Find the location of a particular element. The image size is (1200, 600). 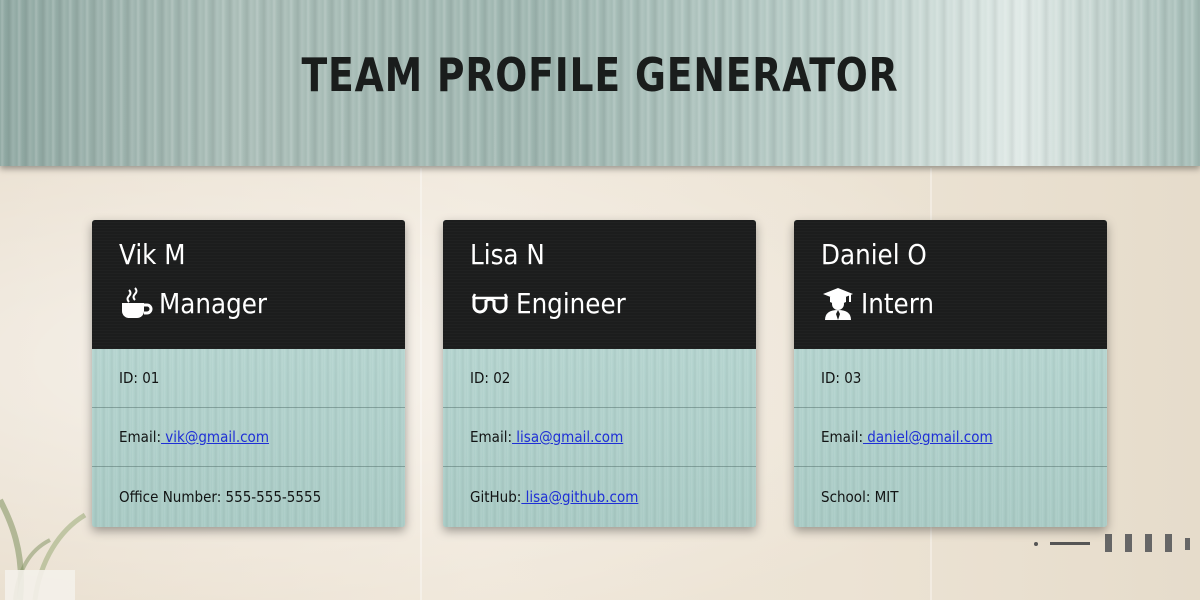

school-row: School: MIT is located at coordinates (950, 496).